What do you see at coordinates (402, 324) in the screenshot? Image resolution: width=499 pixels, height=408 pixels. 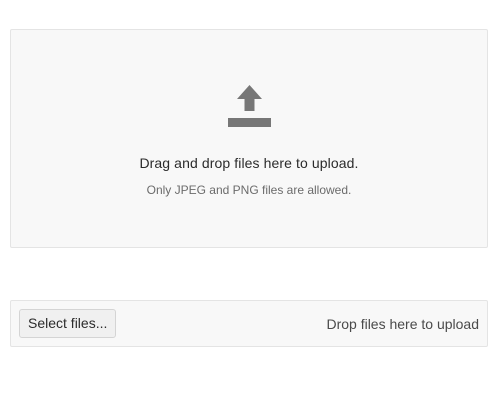 I see `drop-files-label: Drop files here to upload` at bounding box center [402, 324].